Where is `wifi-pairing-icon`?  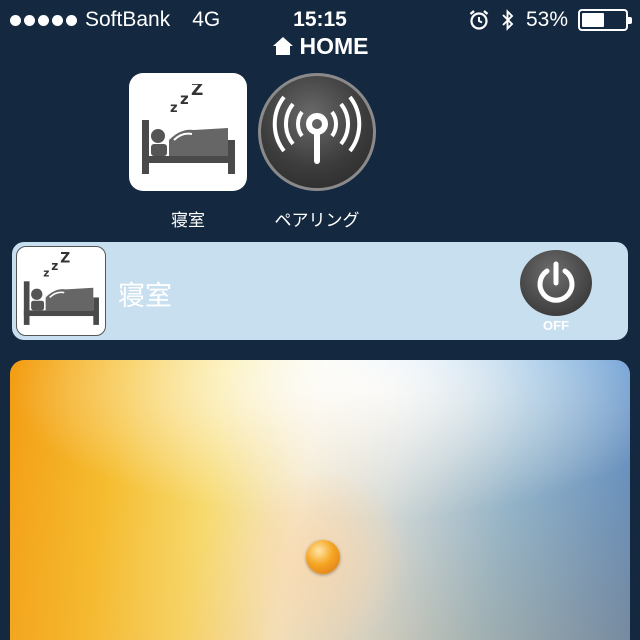 wifi-pairing-icon is located at coordinates (317, 129).